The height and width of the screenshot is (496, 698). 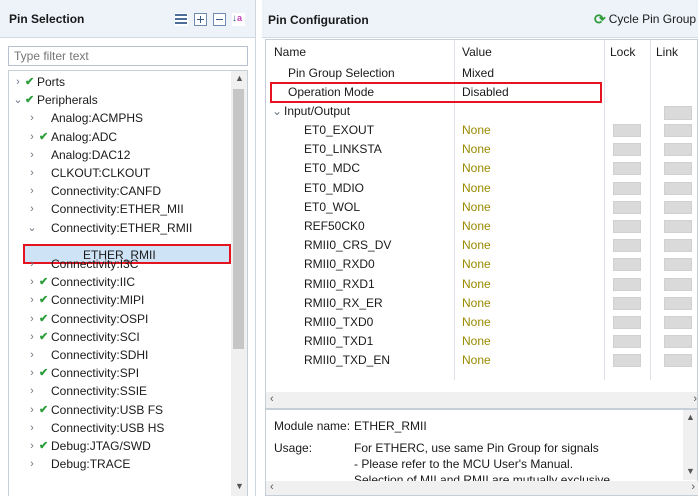 I want to click on table-row: RMII0_TXD0 None, so click(x=481, y=322).